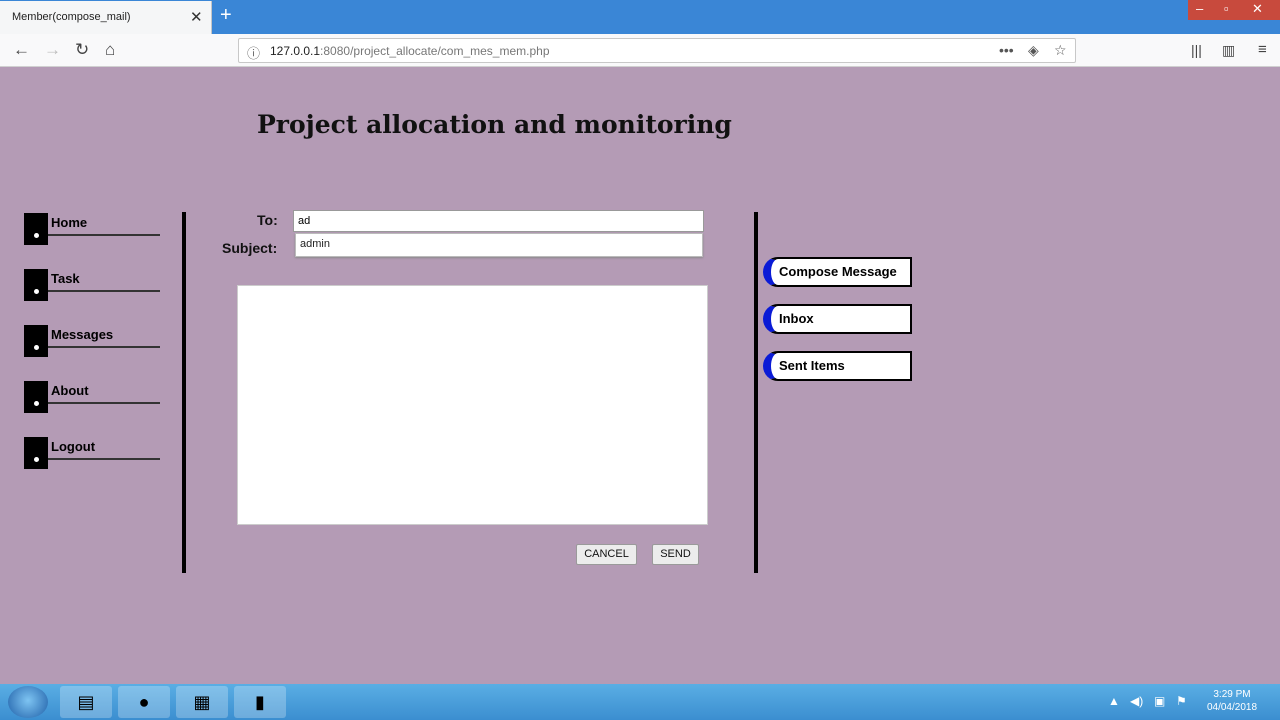 The width and height of the screenshot is (1280, 720). What do you see at coordinates (812, 365) in the screenshot?
I see `sent-items-label: Sent Items` at bounding box center [812, 365].